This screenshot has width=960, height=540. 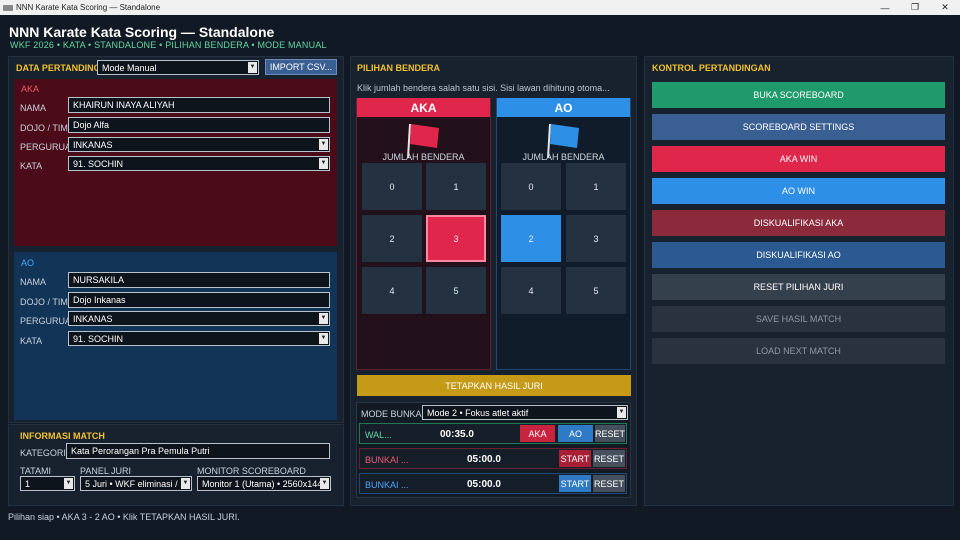 I want to click on monitor-select: Monitor 1 (Utama) • 2560x1440 ▼, so click(x=264, y=483).